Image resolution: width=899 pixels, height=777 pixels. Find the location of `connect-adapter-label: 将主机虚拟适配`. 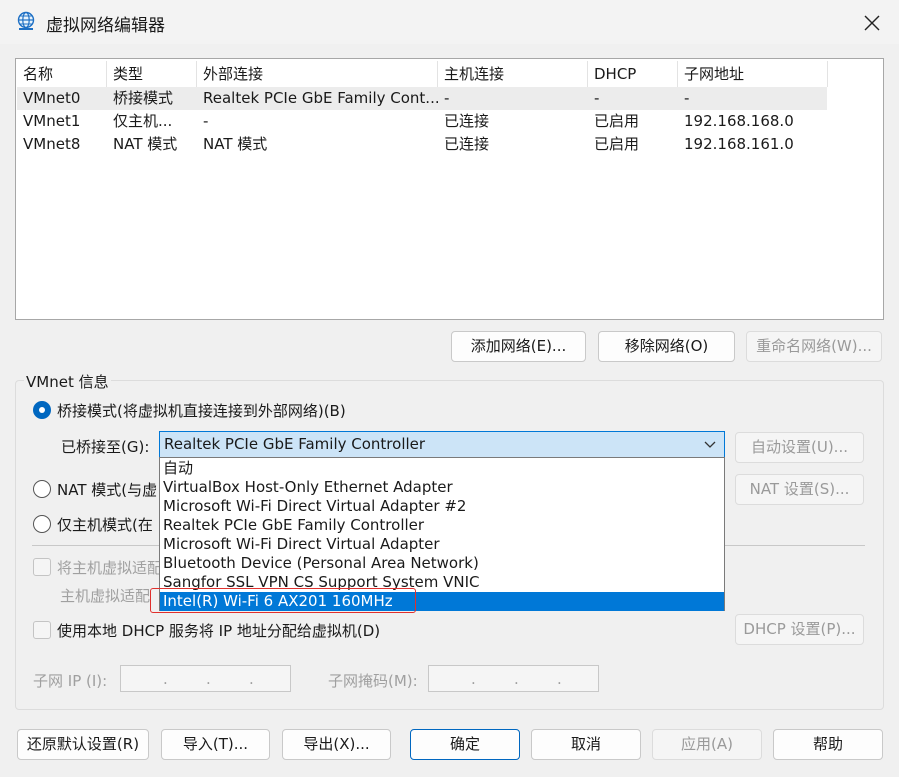

connect-adapter-label: 将主机虚拟适配 is located at coordinates (110, 568).